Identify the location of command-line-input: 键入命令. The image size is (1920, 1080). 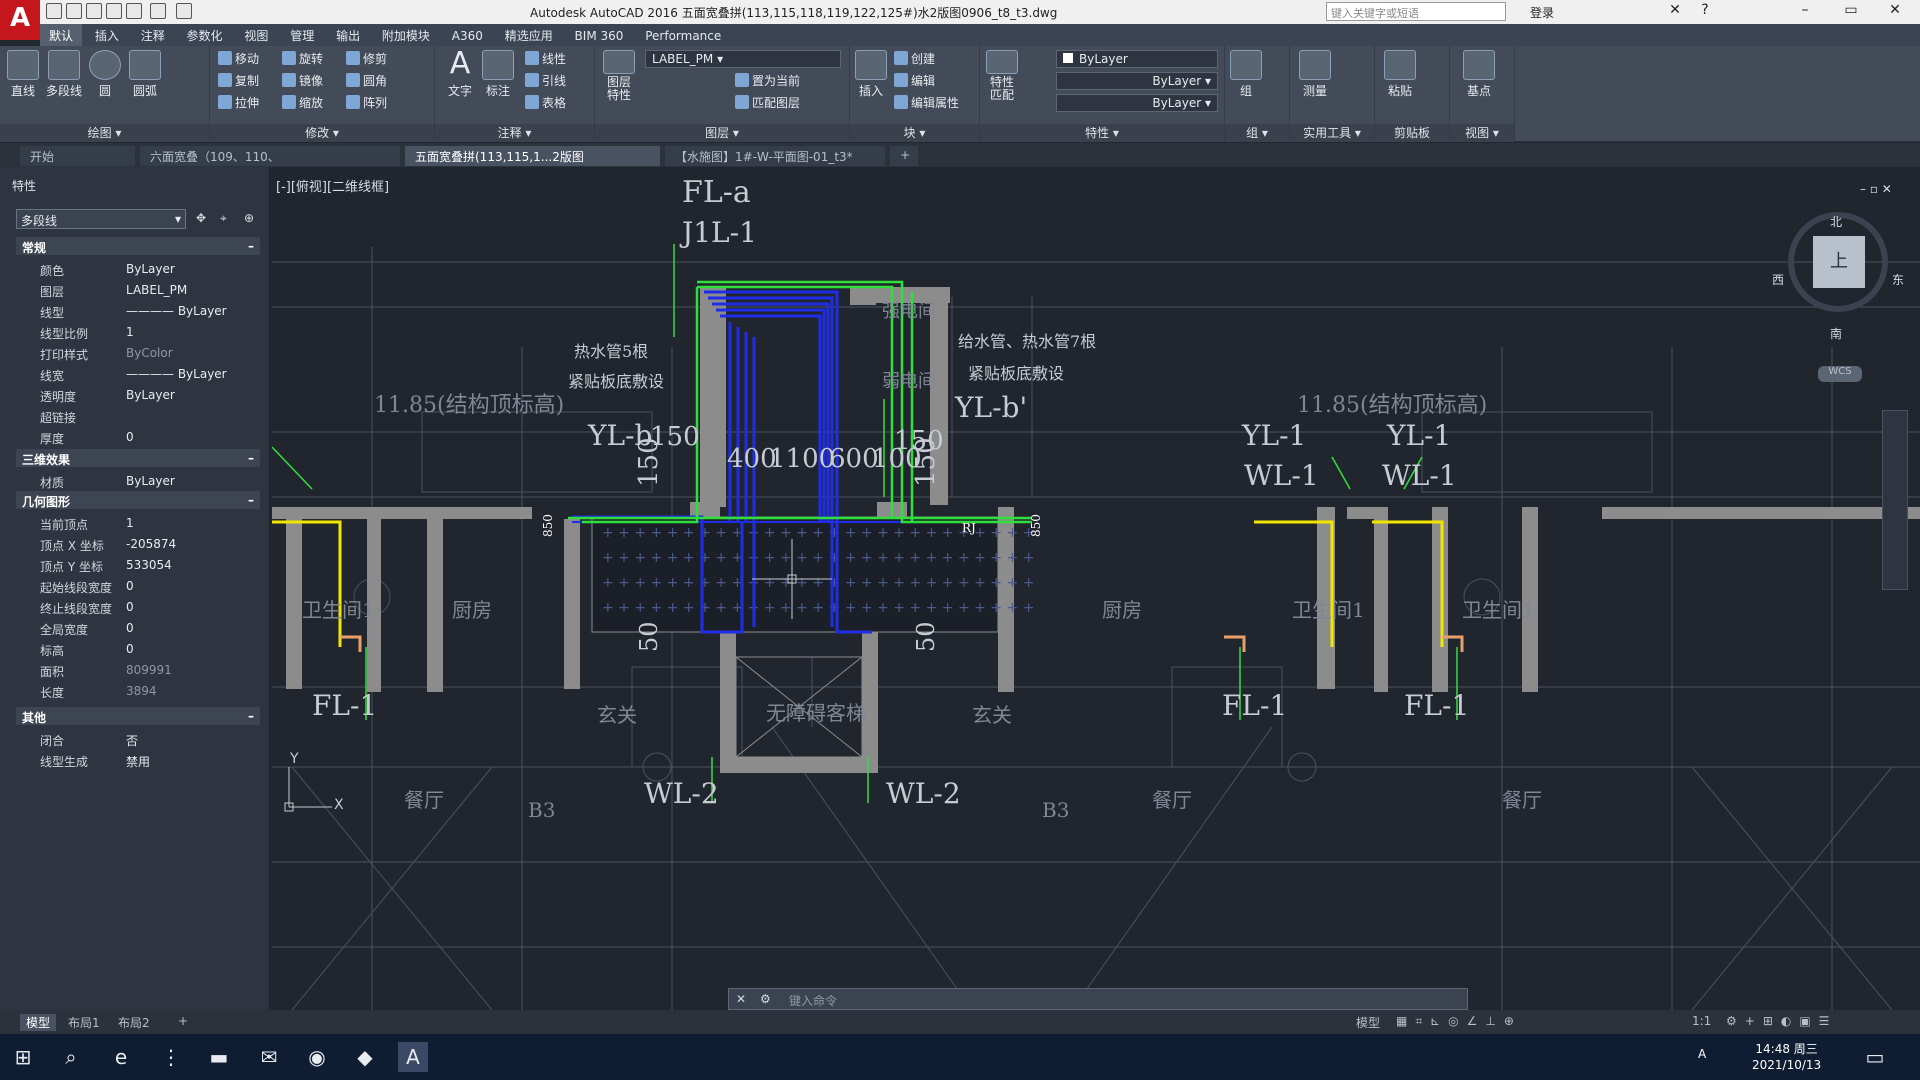
(1098, 999).